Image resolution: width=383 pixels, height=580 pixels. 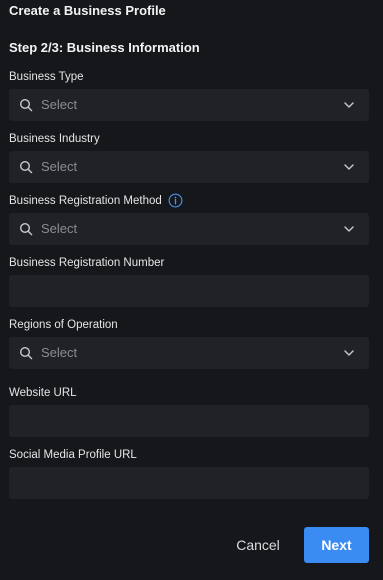 I want to click on social-url-label: Social Media Profile URL, so click(x=73, y=455).